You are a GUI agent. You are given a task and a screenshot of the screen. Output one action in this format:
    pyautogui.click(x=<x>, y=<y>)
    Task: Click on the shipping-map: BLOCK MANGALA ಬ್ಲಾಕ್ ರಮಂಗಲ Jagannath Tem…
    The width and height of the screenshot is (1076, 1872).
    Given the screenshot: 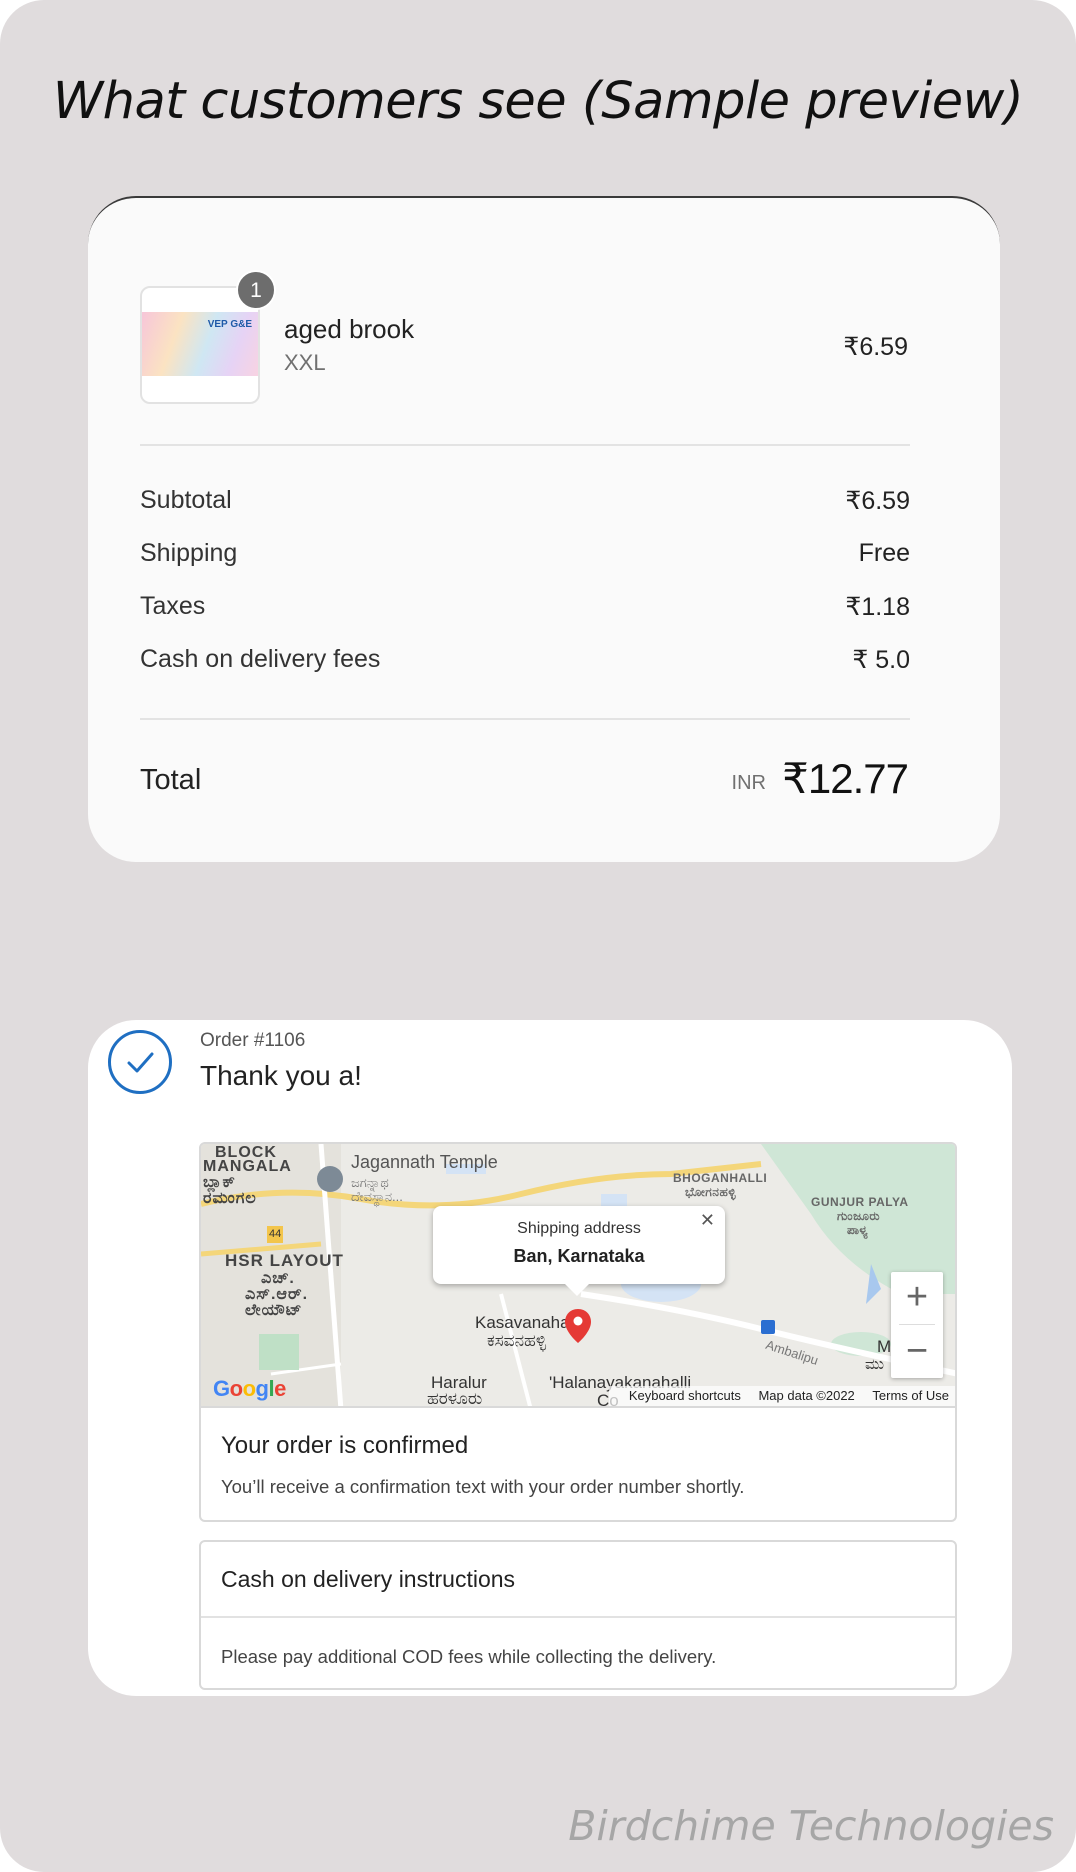 What is the action you would take?
    pyautogui.click(x=578, y=1275)
    